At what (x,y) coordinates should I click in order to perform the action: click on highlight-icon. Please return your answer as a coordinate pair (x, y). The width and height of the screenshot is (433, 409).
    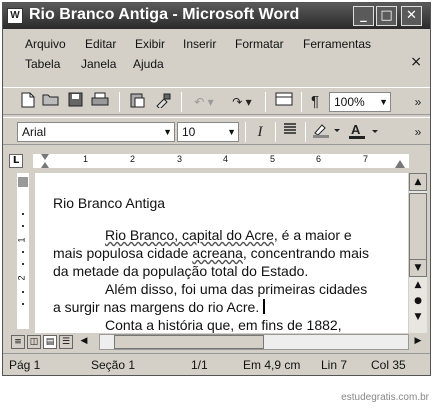
    Looking at the image, I should click on (327, 132).